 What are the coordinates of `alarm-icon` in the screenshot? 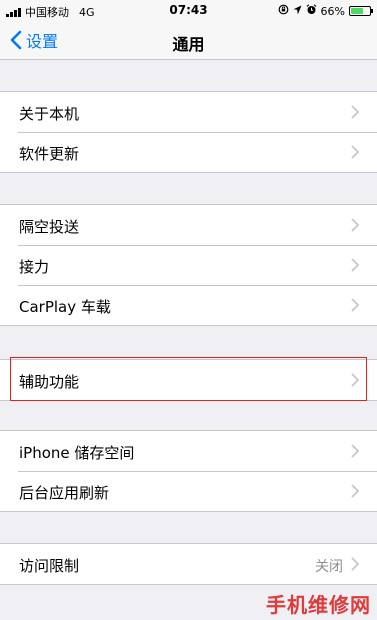 It's located at (311, 11).